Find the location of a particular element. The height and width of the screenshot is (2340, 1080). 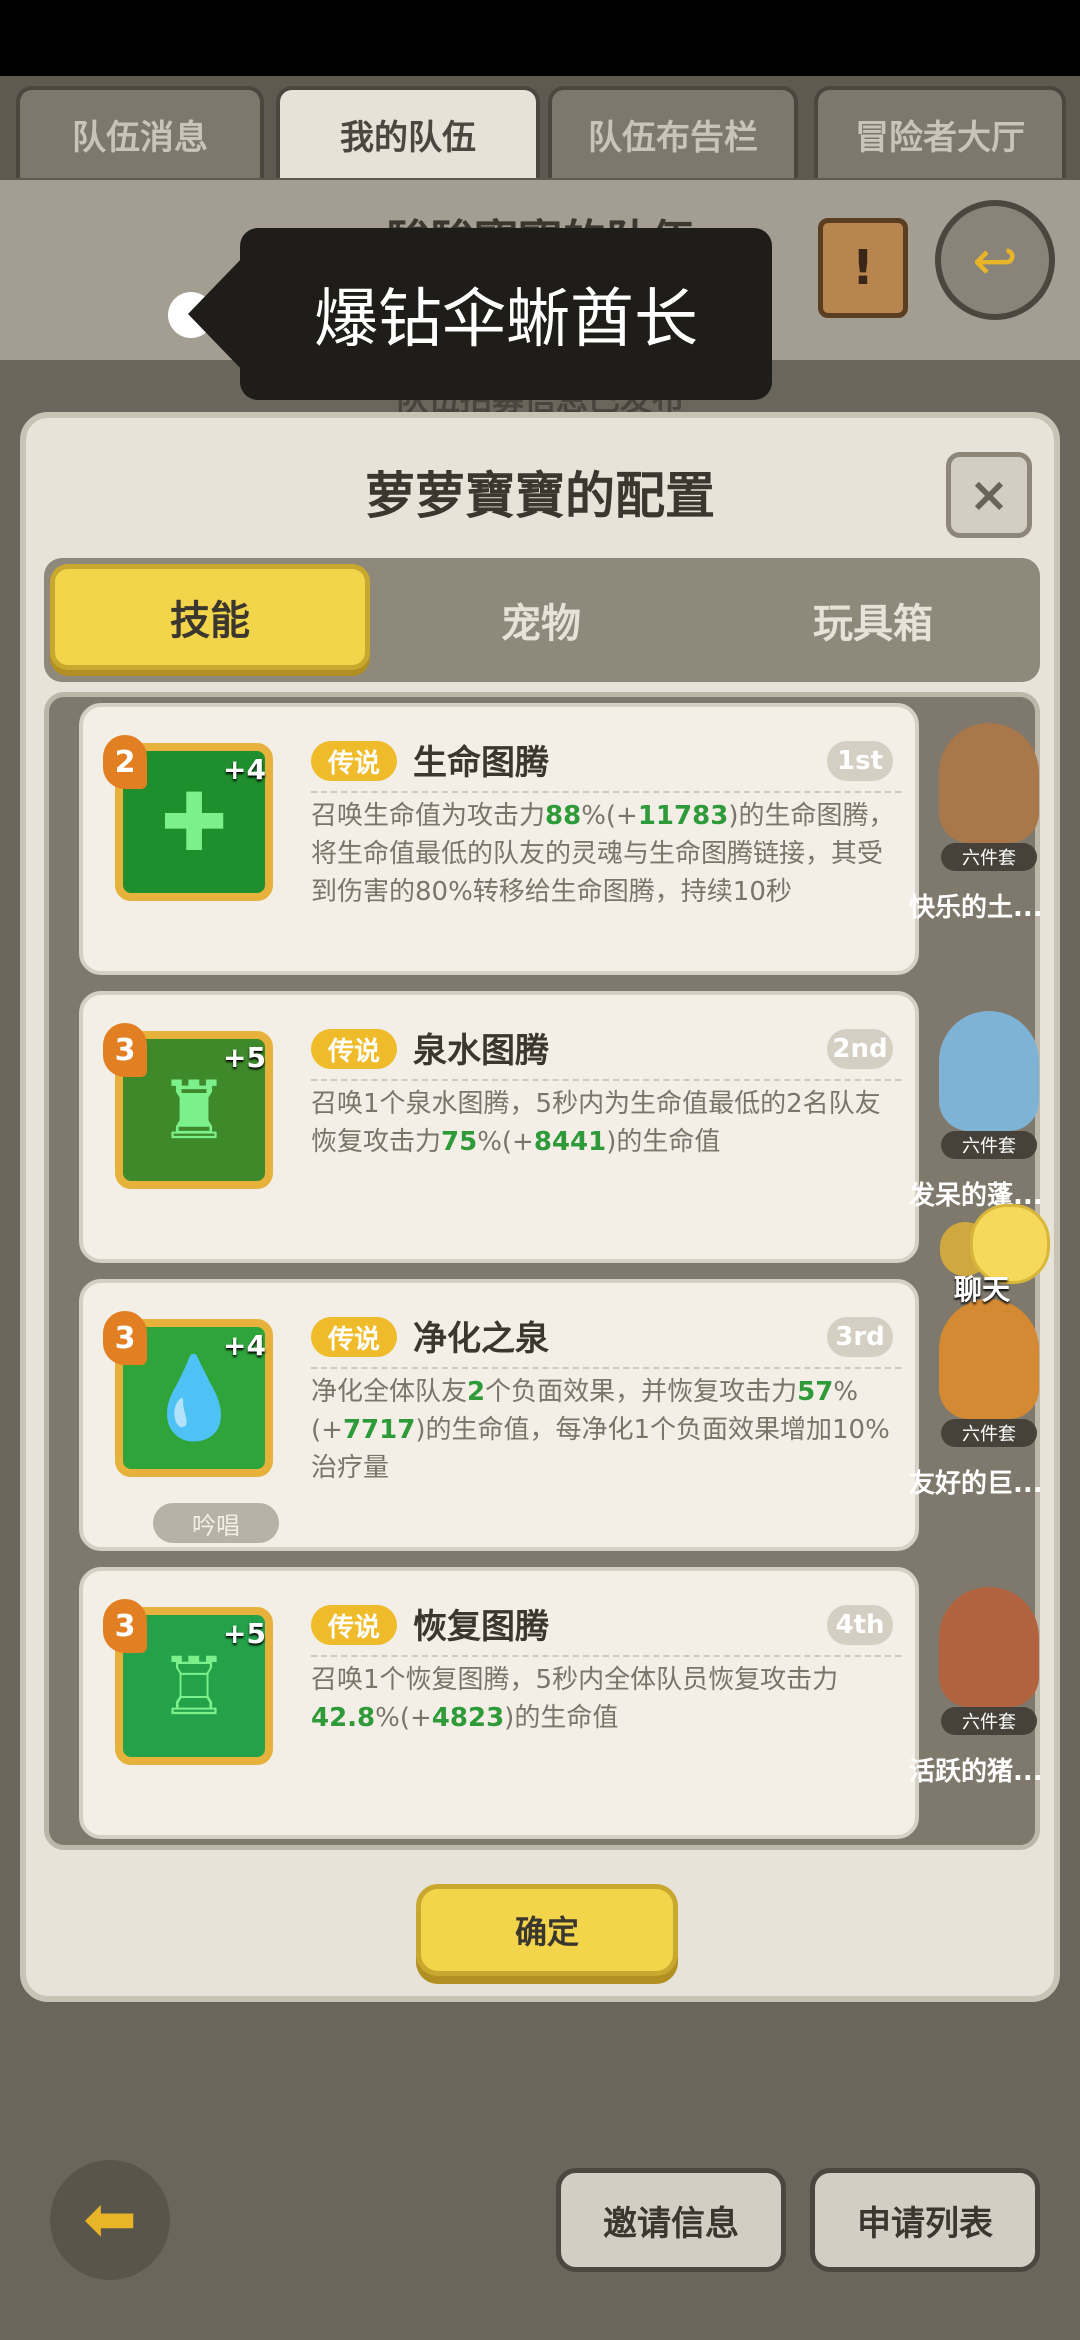

tab-adventurer-hall: 冒险者大厅 is located at coordinates (940, 132).